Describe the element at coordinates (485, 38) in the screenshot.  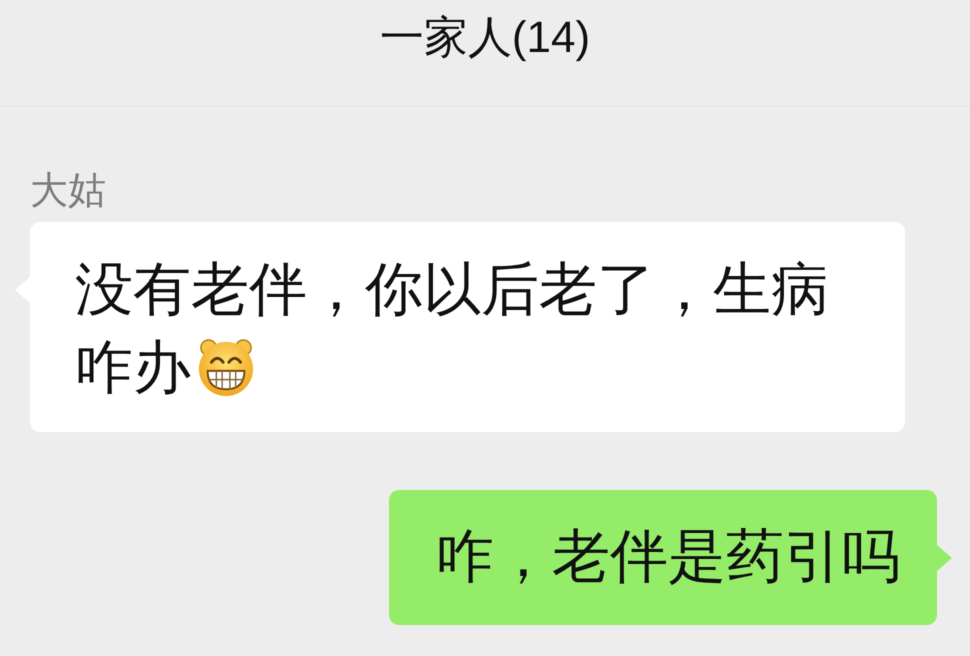
I see `chat-title: 一家人(14)` at that location.